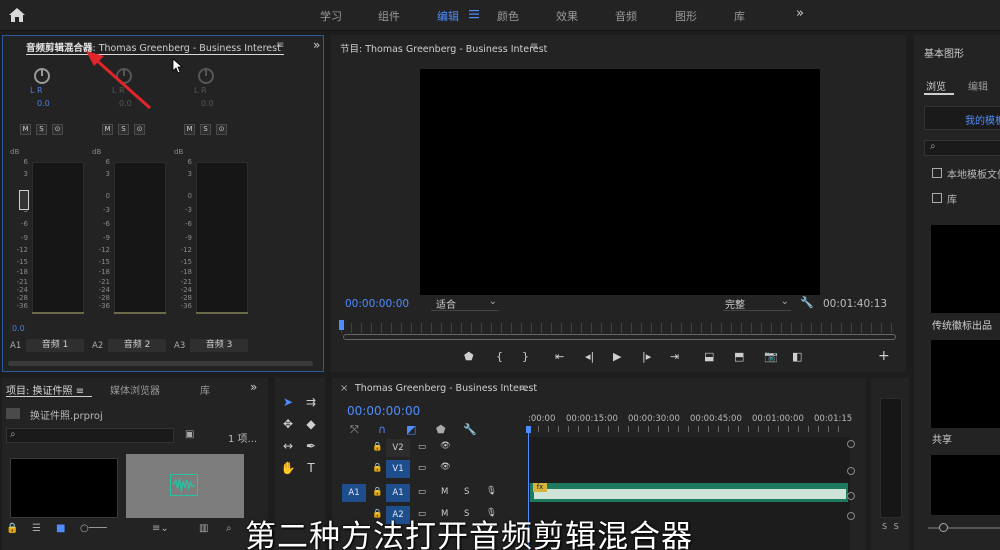  I want to click on zoom-fit-dropdown: 适合 ⌄, so click(465, 303).